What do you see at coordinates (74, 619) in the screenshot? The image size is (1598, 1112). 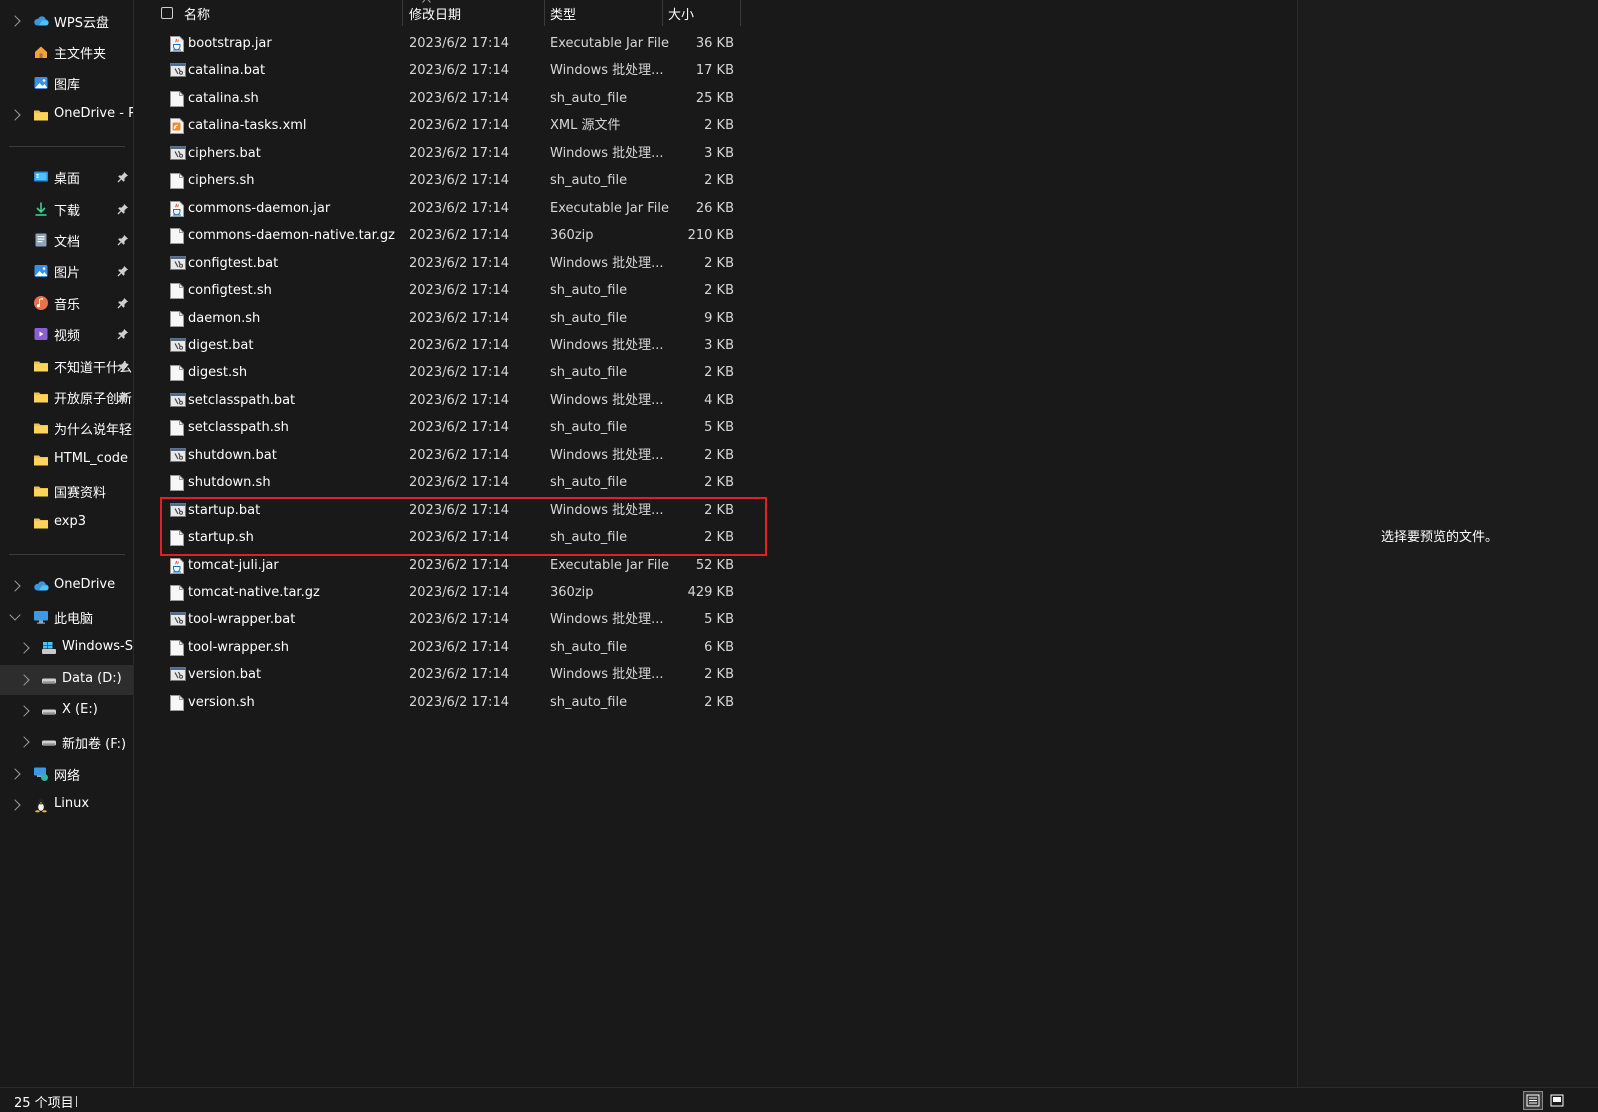 I see `sidebar-item-label: 此电脑` at bounding box center [74, 619].